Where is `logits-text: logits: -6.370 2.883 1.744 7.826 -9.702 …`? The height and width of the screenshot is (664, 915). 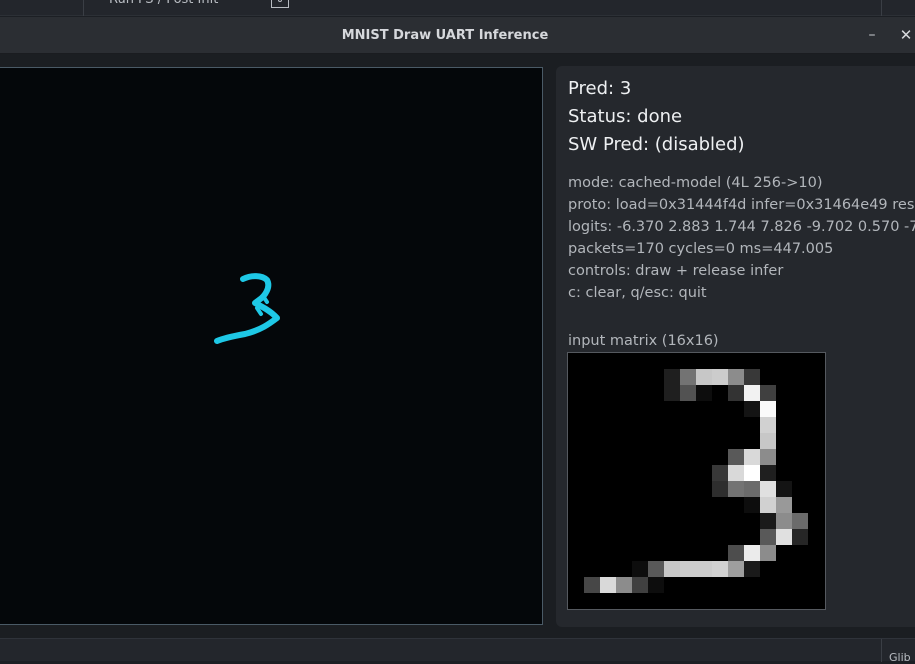 logits-text: logits: -6.370 2.883 1.744 7.826 -9.702 … is located at coordinates (741, 227).